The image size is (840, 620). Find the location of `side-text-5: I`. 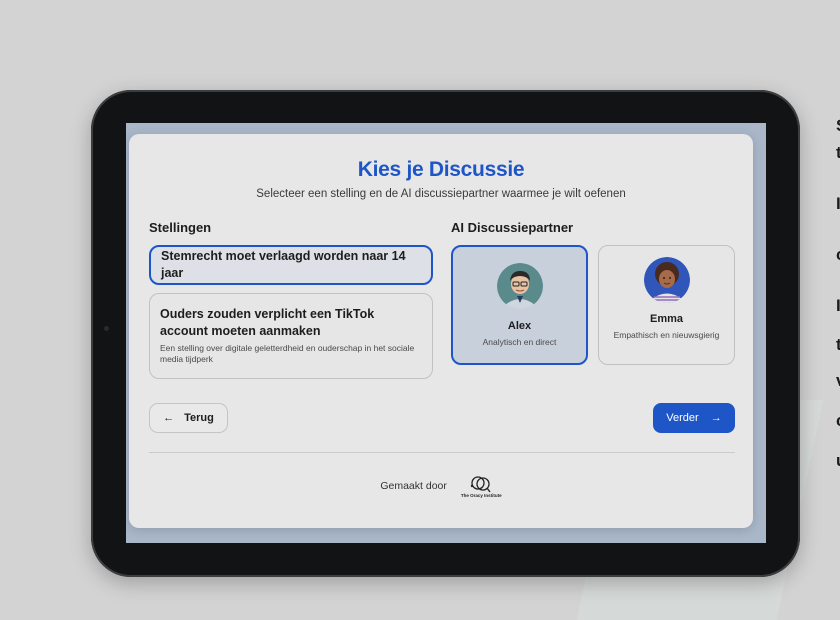

side-text-5: I is located at coordinates (838, 305).